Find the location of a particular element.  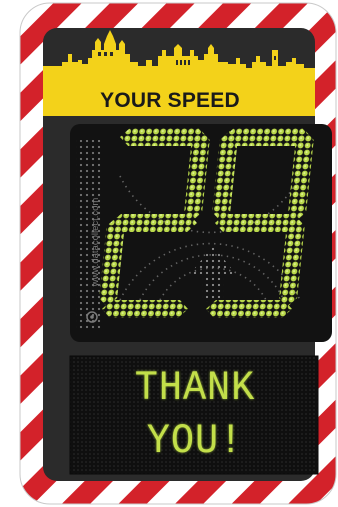

website-label: www.datacollect.com is located at coordinates (95, 242).